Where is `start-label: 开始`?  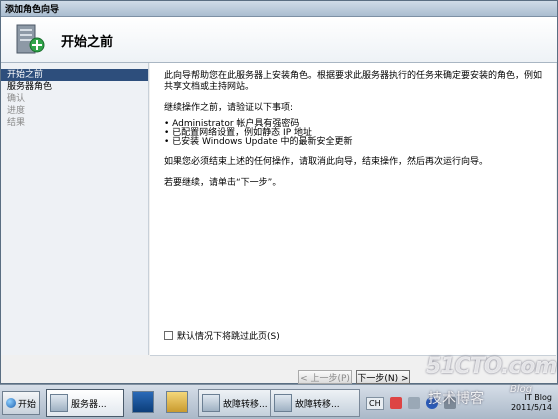 start-label: 开始 is located at coordinates (27, 404).